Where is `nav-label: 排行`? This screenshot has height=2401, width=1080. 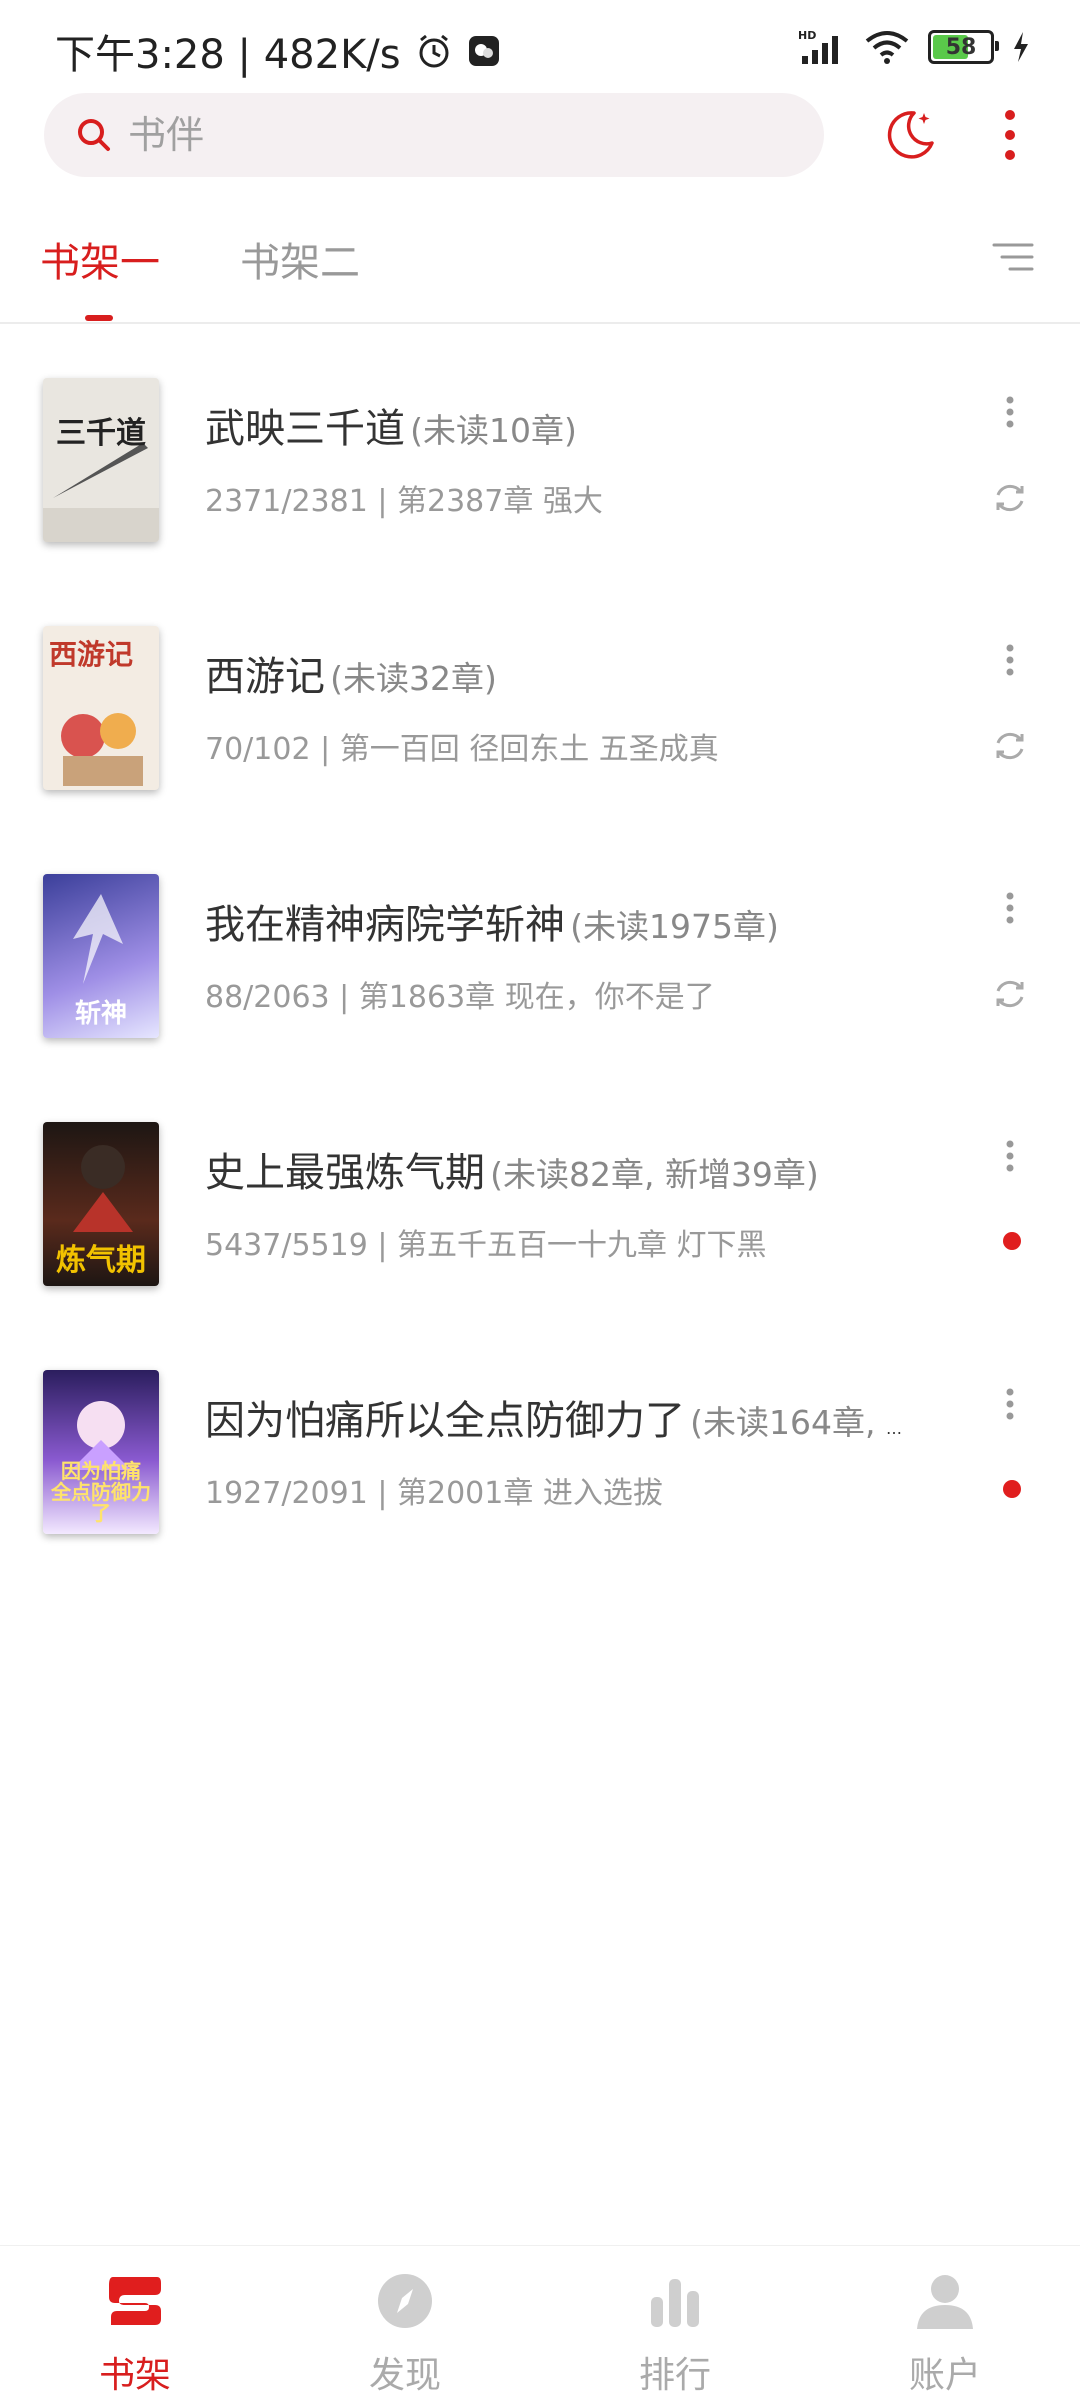 nav-label: 排行 is located at coordinates (674, 2375).